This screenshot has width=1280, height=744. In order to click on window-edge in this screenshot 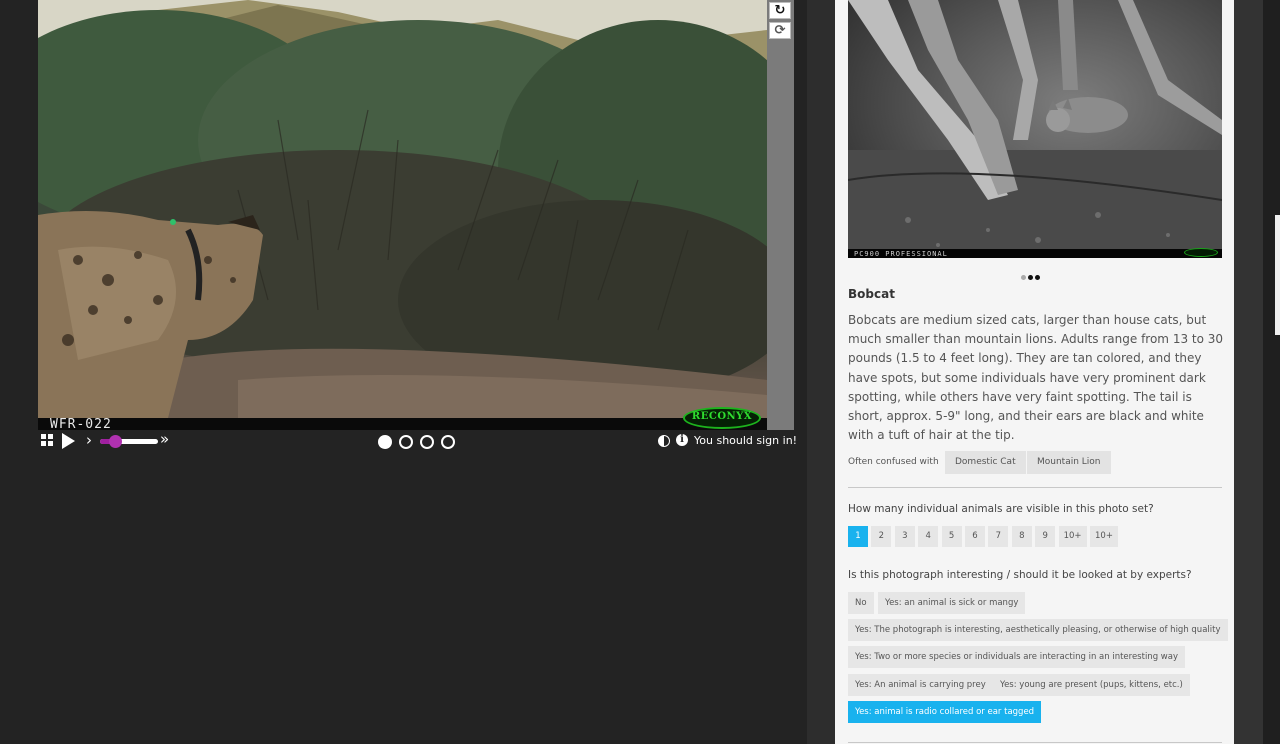, I will do `click(1271, 372)`.